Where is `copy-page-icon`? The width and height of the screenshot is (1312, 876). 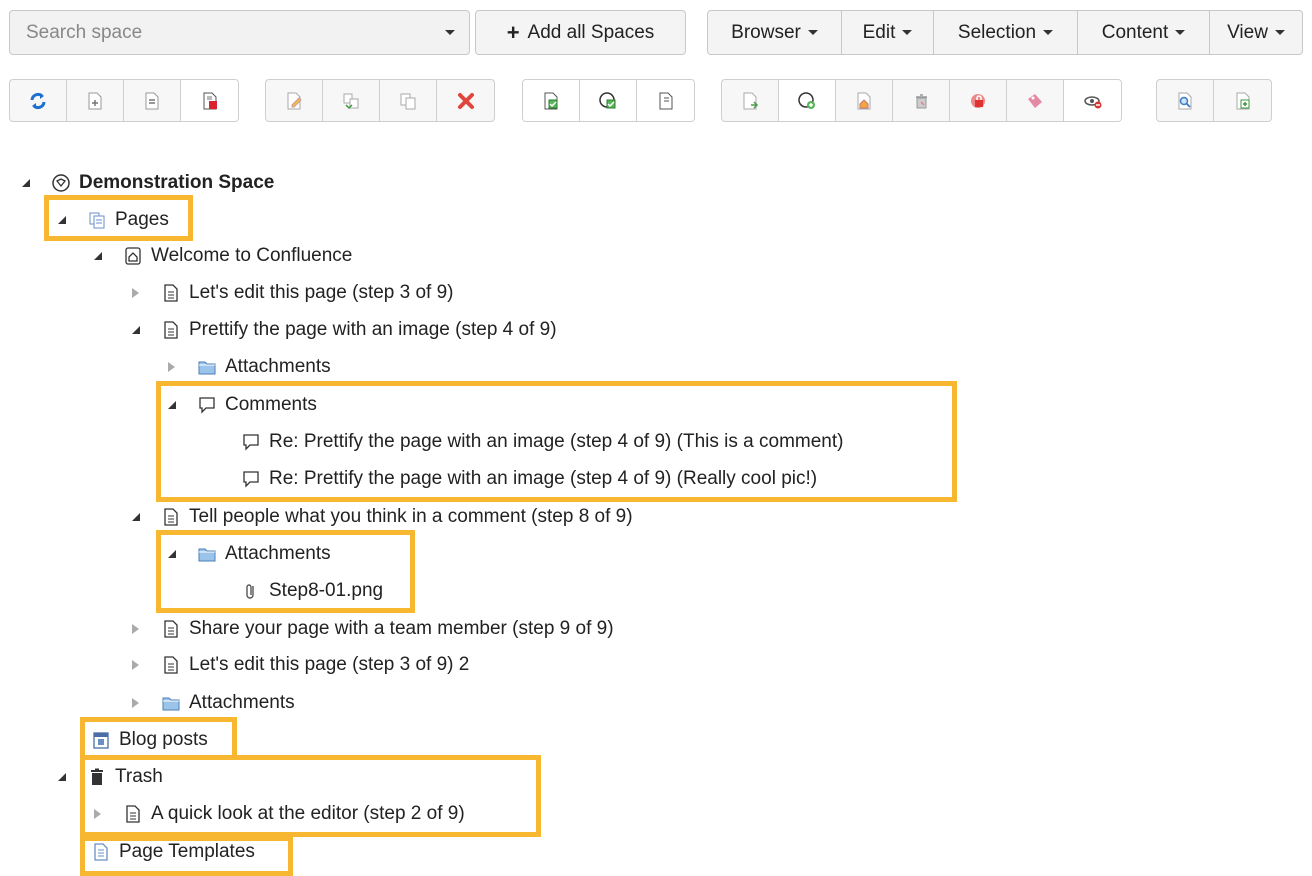 copy-page-icon is located at coordinates (408, 101).